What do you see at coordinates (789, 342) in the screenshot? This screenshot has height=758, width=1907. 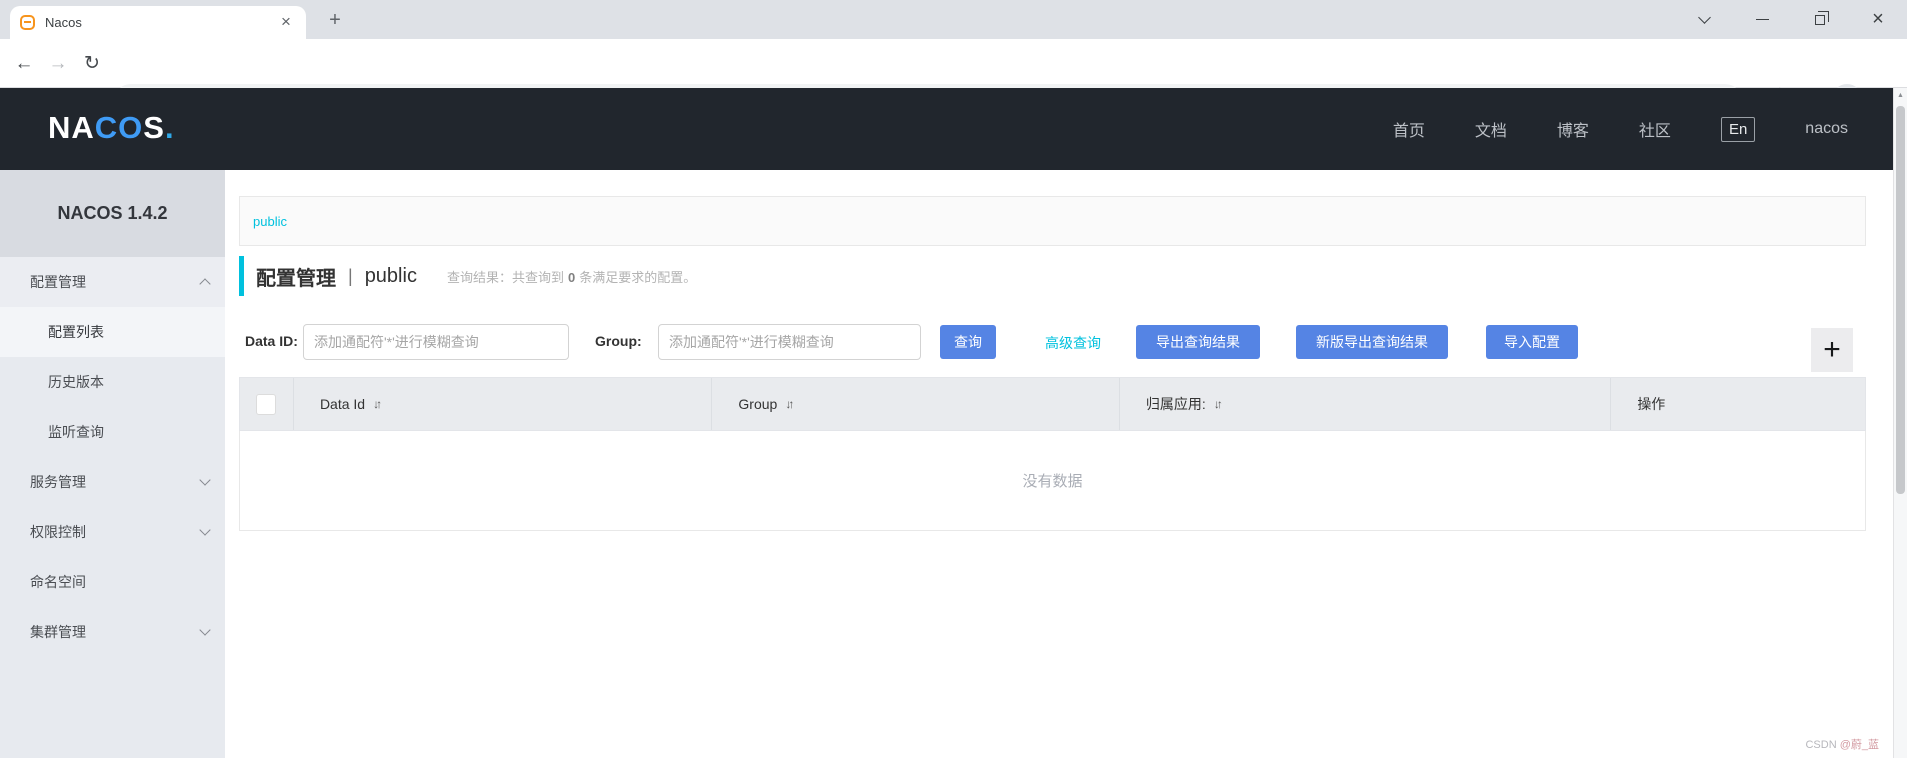 I see `group-input` at bounding box center [789, 342].